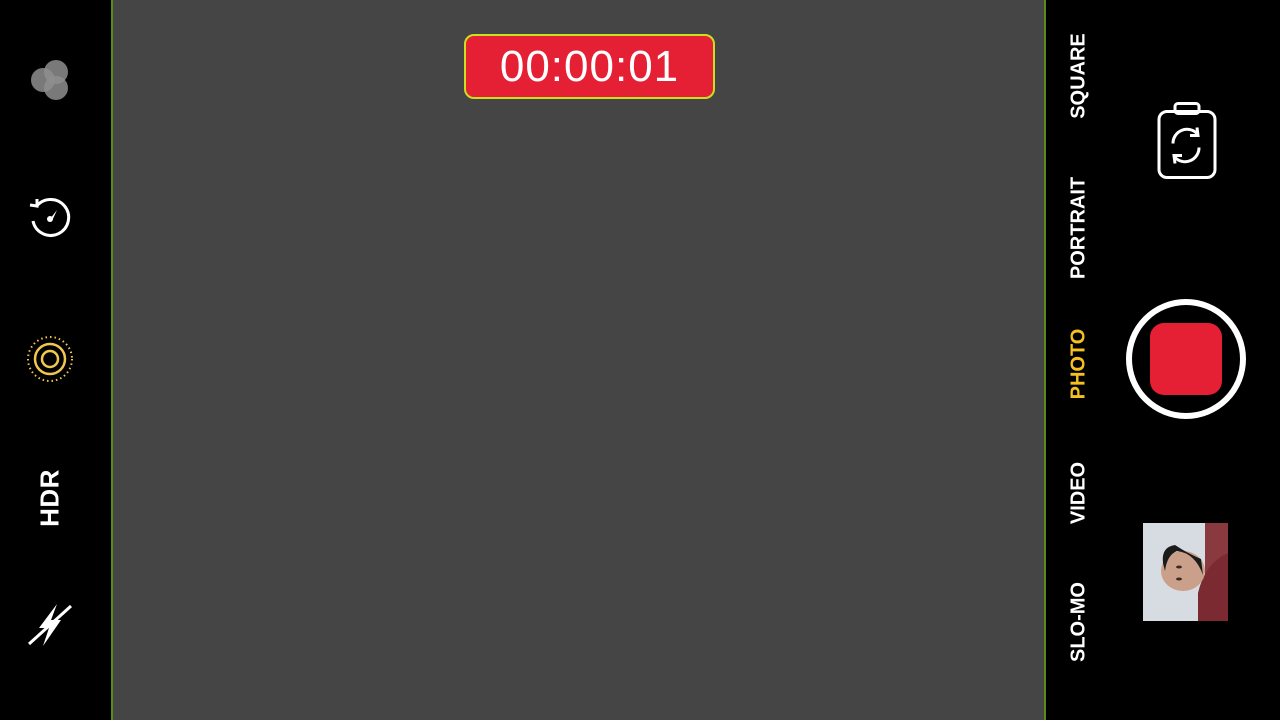  What do you see at coordinates (50, 498) in the screenshot?
I see `hdr-toggle: HDR` at bounding box center [50, 498].